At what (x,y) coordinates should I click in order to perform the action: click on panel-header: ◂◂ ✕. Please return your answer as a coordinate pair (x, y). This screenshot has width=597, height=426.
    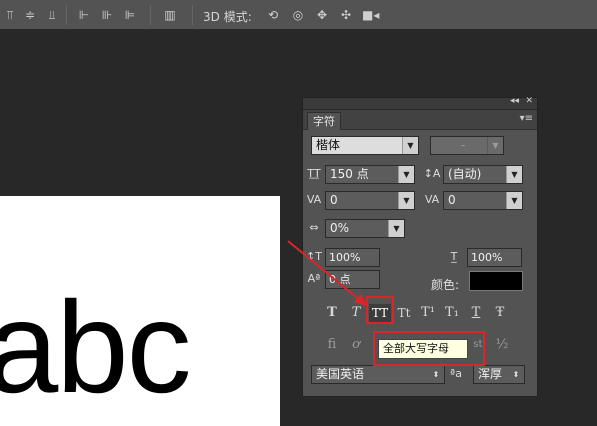
    Looking at the image, I should click on (420, 103).